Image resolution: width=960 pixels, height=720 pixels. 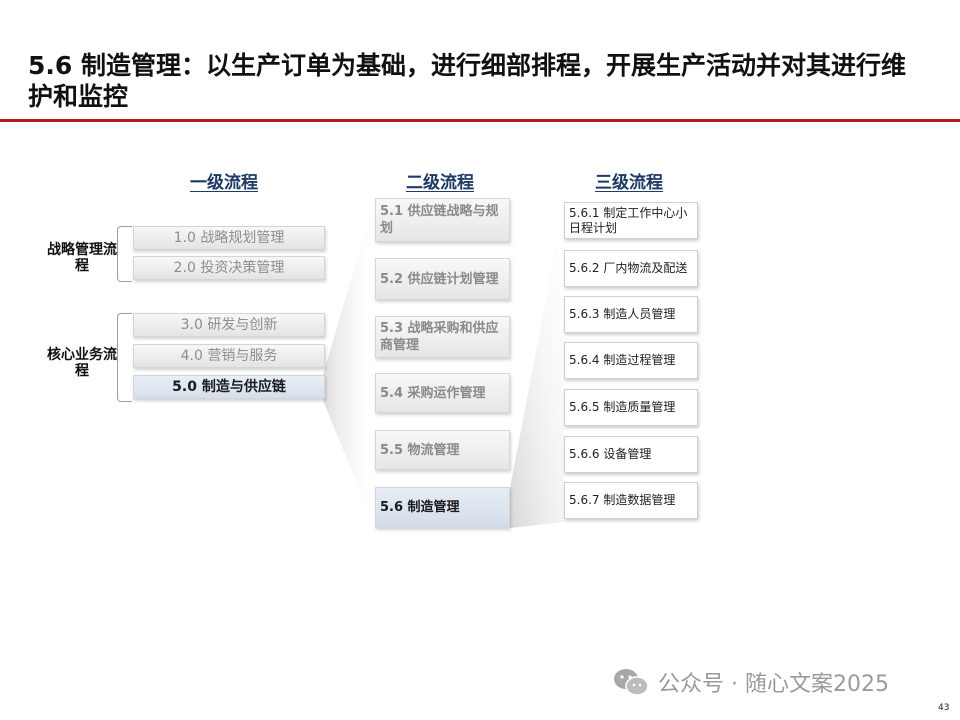 What do you see at coordinates (773, 684) in the screenshot?
I see `watermark-text: 公众号 · 随心文案2025` at bounding box center [773, 684].